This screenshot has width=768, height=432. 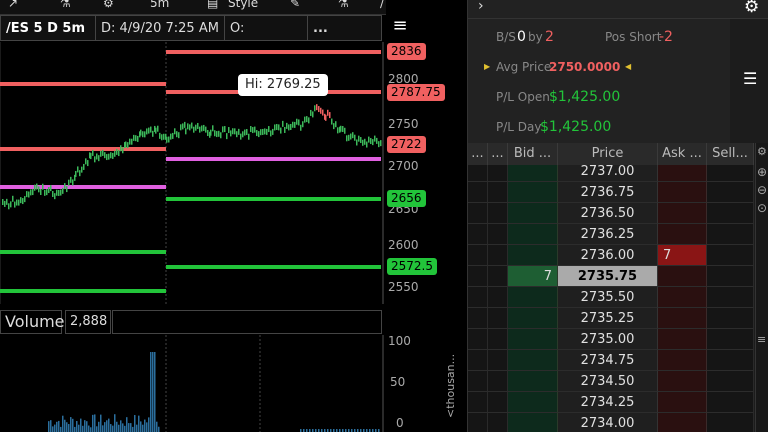 I want to click on bid-size-cell: 7, so click(x=533, y=276).